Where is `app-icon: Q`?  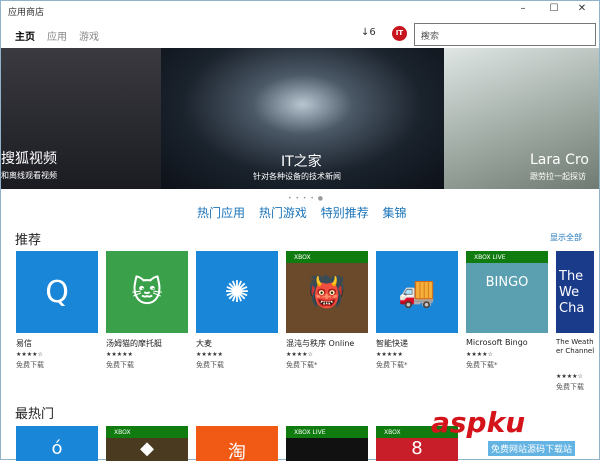 app-icon: Q is located at coordinates (57, 292).